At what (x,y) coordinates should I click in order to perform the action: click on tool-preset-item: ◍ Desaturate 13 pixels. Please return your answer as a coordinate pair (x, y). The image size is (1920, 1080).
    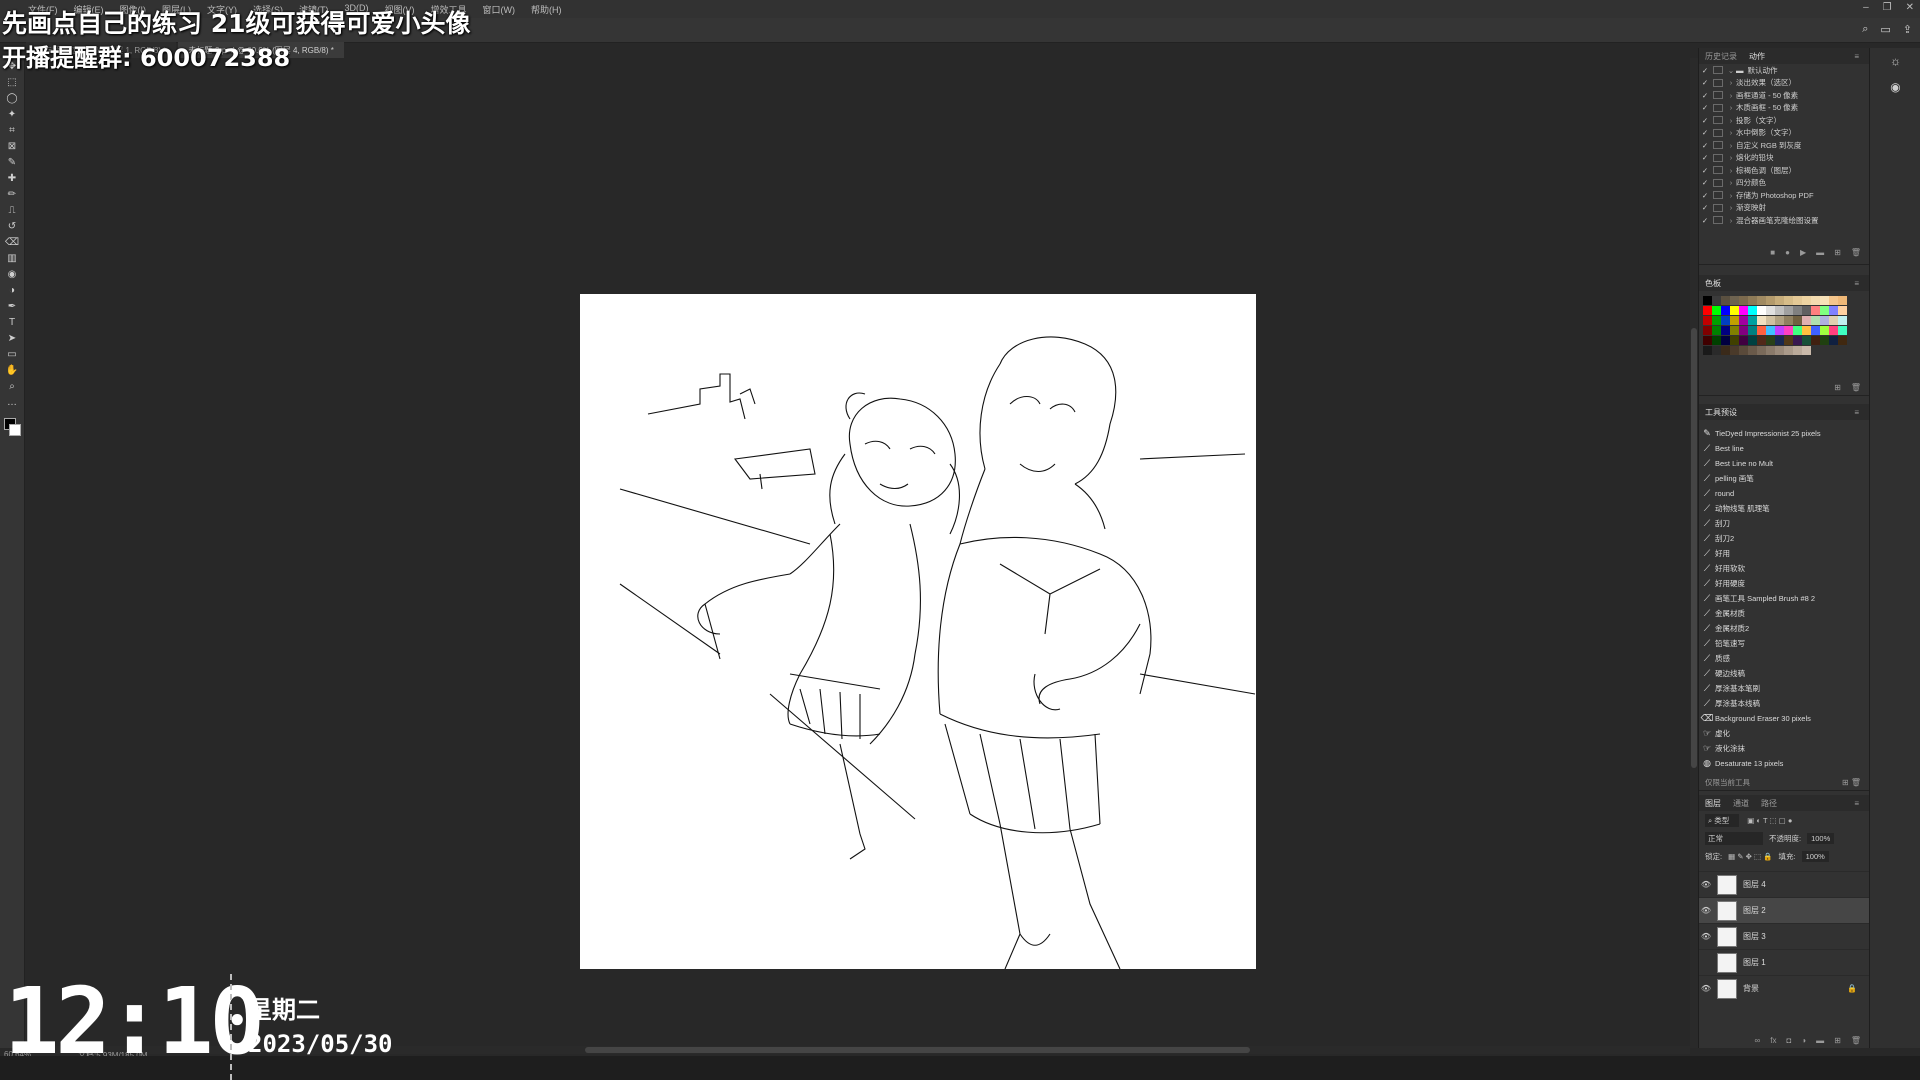
    Looking at the image, I should click on (1784, 763).